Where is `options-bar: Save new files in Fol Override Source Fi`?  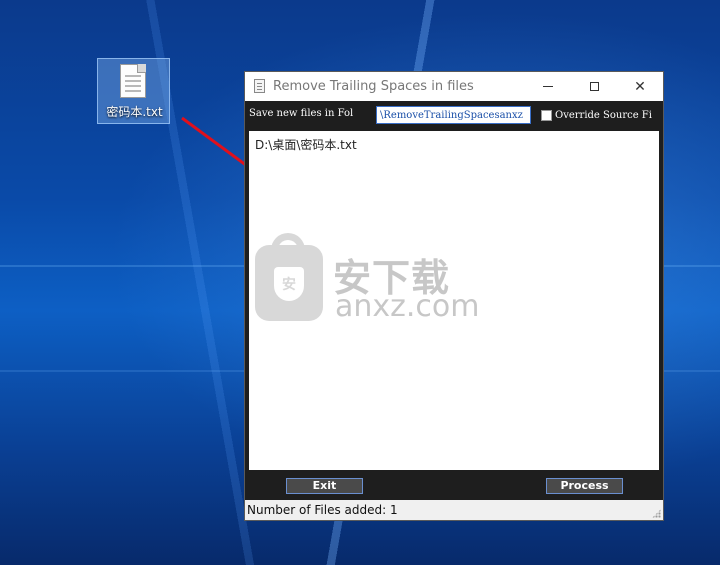
options-bar: Save new files in Fol Override Source Fi is located at coordinates (454, 114).